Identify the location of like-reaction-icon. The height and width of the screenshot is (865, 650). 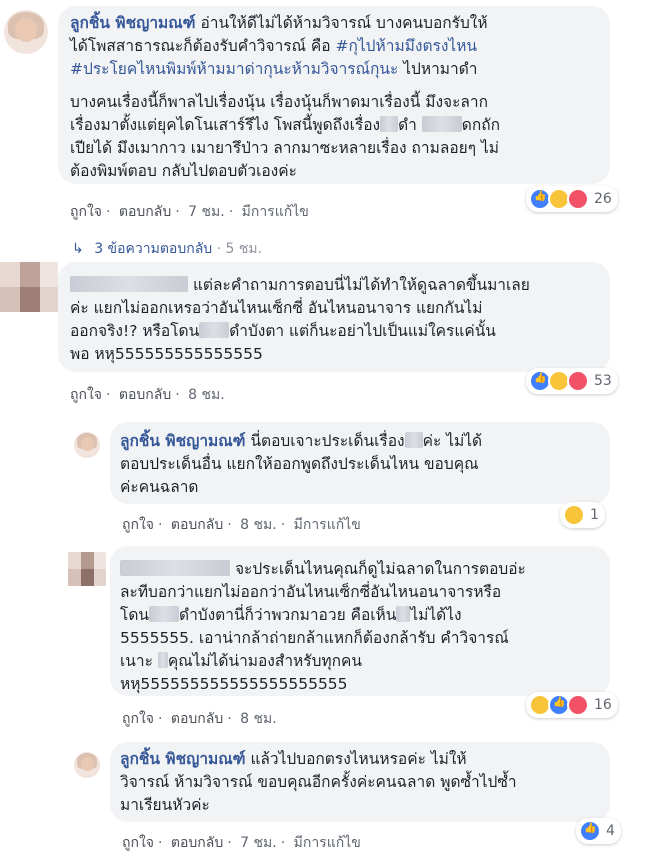
(590, 831).